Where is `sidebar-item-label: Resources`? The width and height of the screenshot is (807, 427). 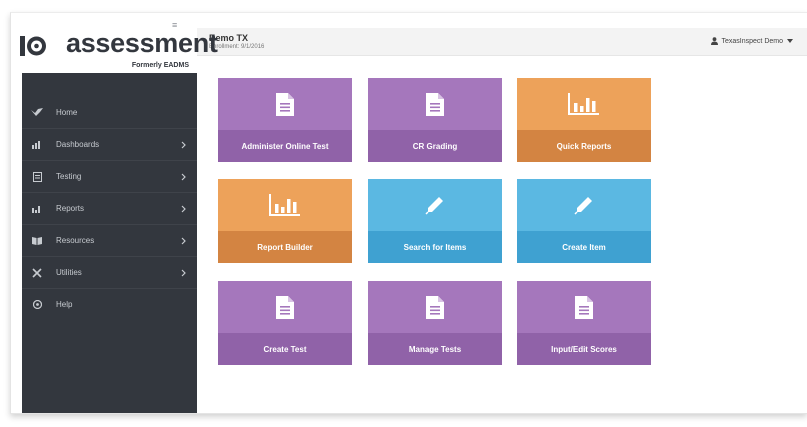
sidebar-item-label: Resources is located at coordinates (75, 240).